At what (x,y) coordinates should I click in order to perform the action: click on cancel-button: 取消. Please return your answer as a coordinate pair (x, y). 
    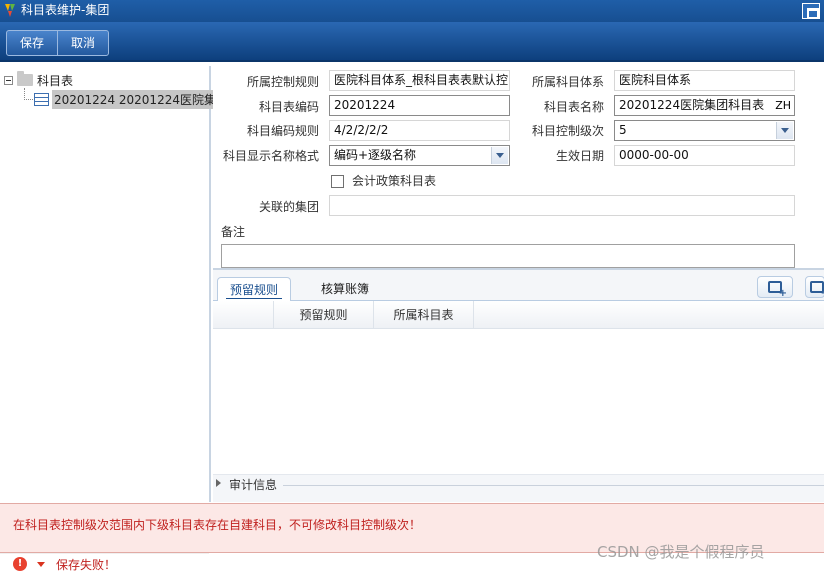
    Looking at the image, I should click on (82, 43).